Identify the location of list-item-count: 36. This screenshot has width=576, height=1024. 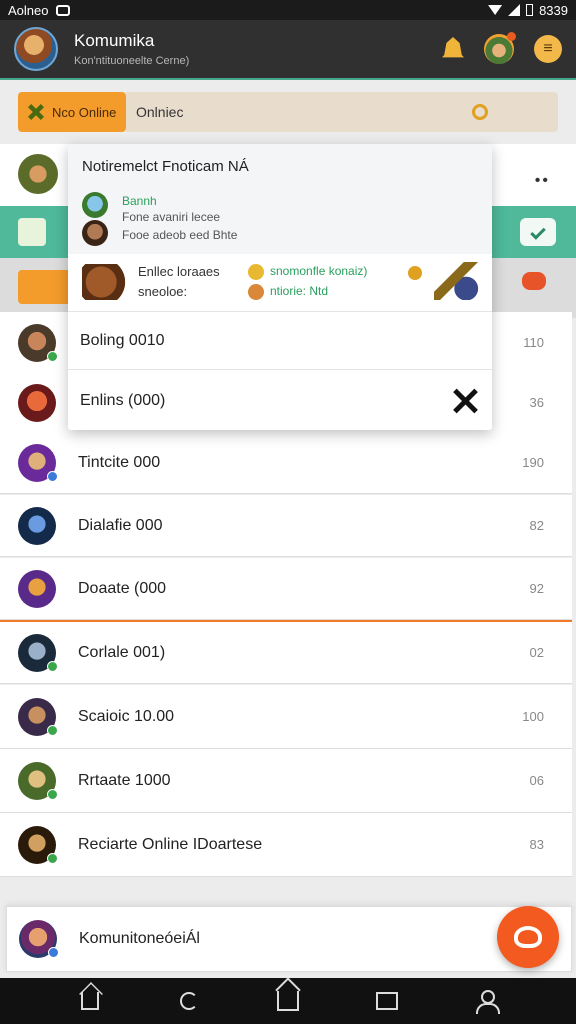
(536, 402).